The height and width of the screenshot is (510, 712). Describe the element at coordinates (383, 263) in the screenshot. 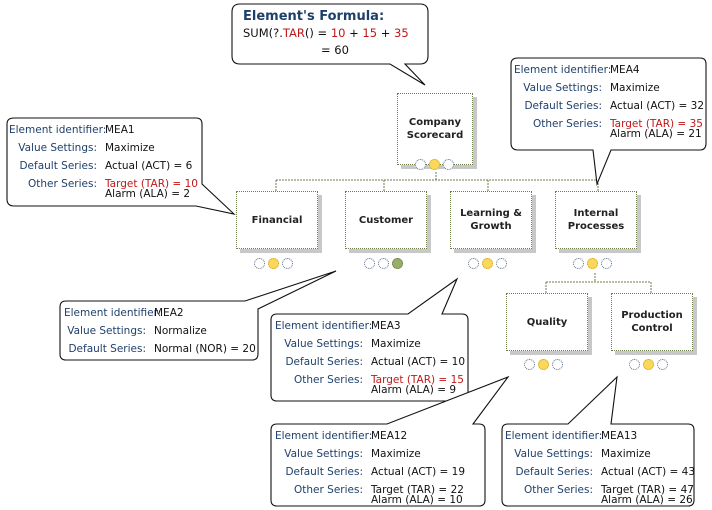

I see `status-lights-customer` at that location.